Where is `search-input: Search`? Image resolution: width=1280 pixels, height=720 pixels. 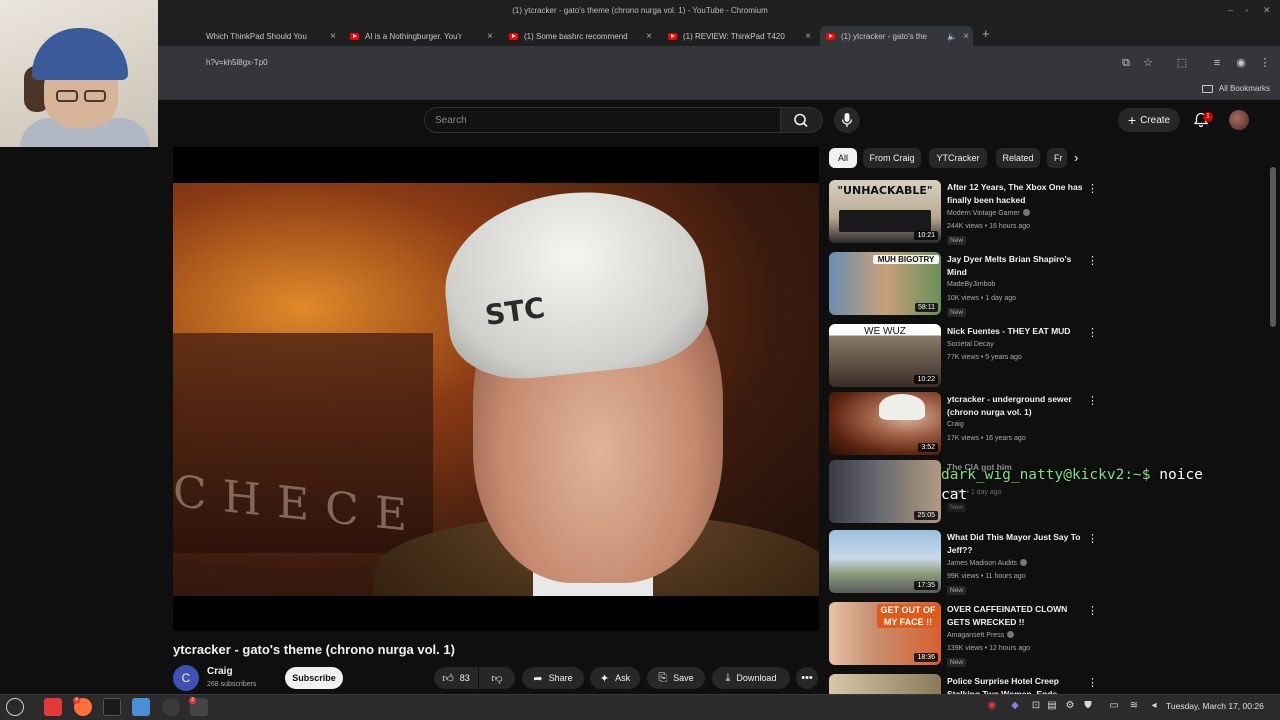 search-input: Search is located at coordinates (602, 120).